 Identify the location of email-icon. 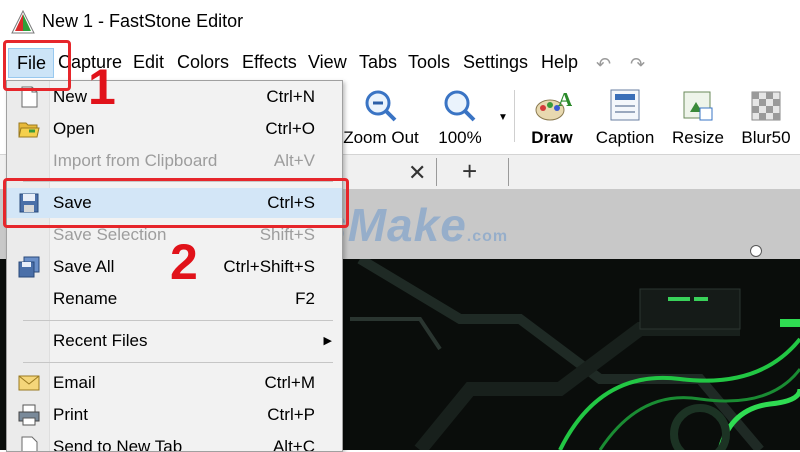
(29, 383).